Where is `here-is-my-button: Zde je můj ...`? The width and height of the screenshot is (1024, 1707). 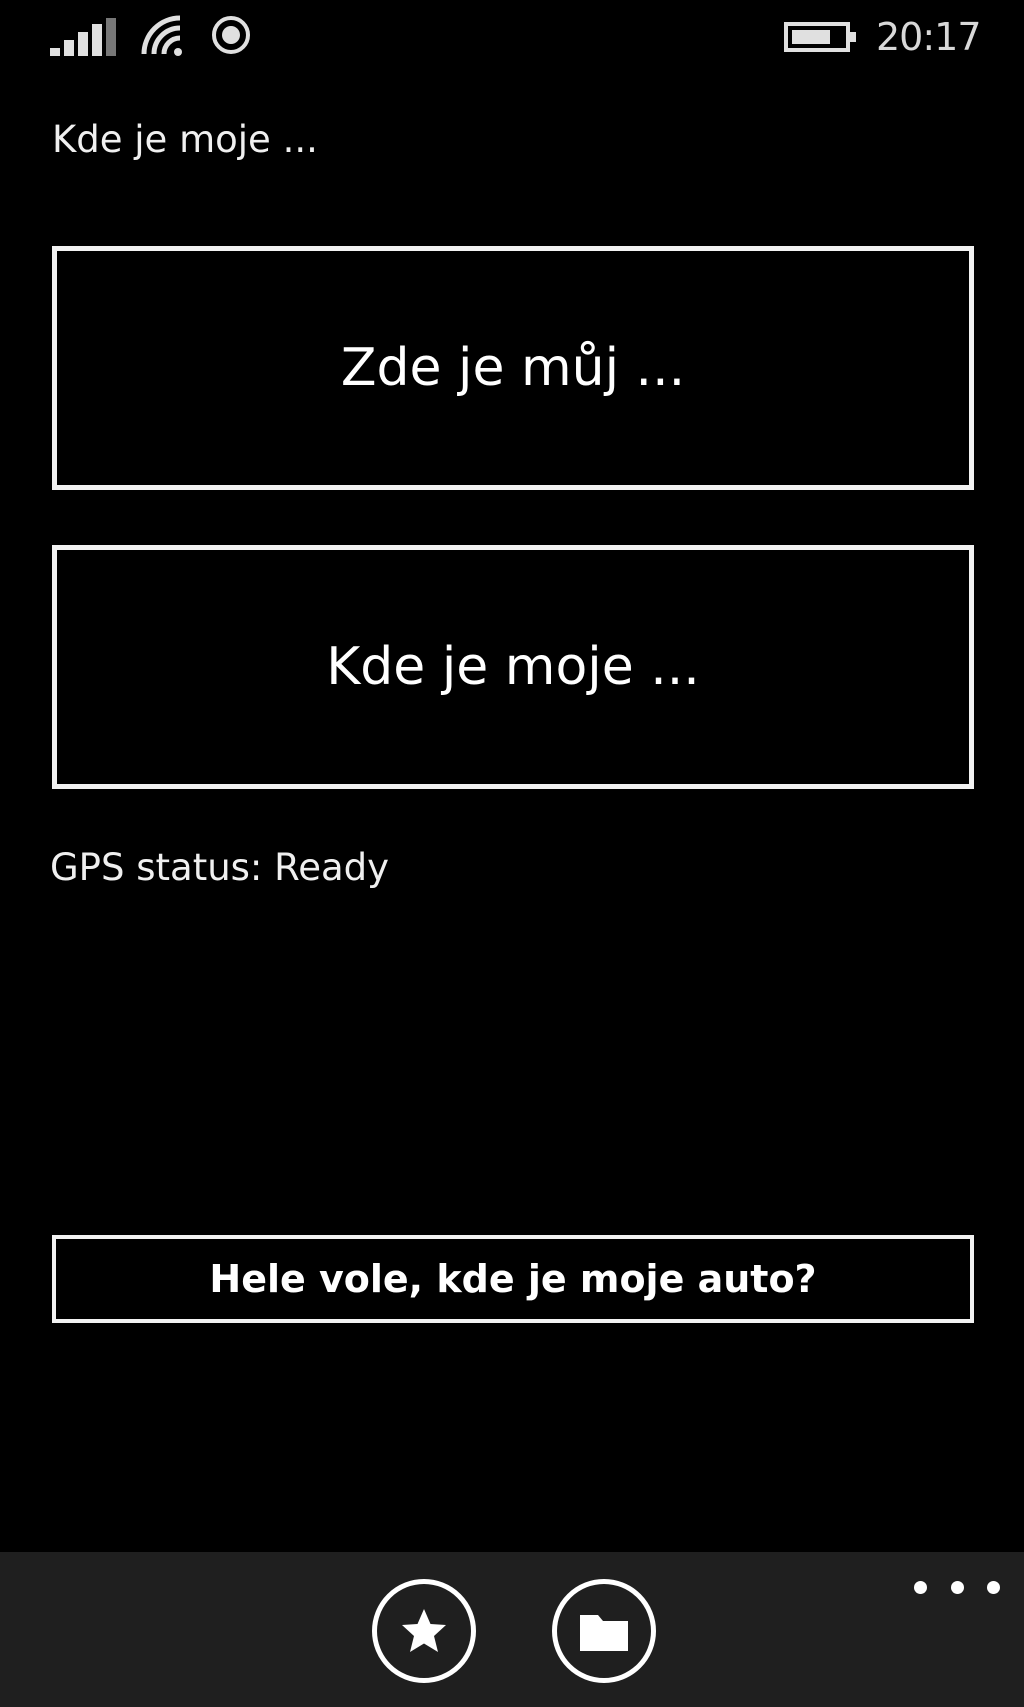
here-is-my-button: Zde je můj ... is located at coordinates (513, 368).